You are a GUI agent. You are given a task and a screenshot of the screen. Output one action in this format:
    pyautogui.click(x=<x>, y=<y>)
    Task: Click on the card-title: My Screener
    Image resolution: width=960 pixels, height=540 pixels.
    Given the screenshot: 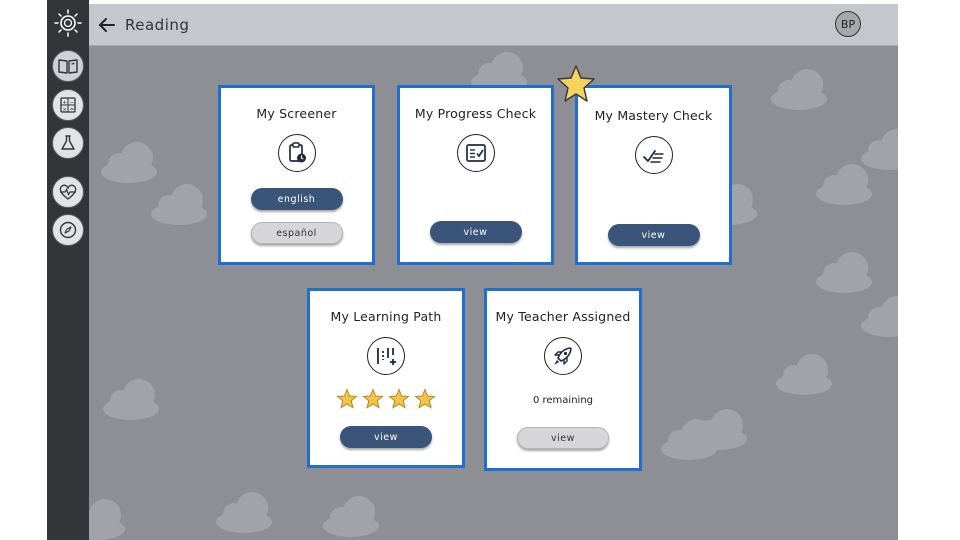 What is the action you would take?
    pyautogui.click(x=296, y=113)
    